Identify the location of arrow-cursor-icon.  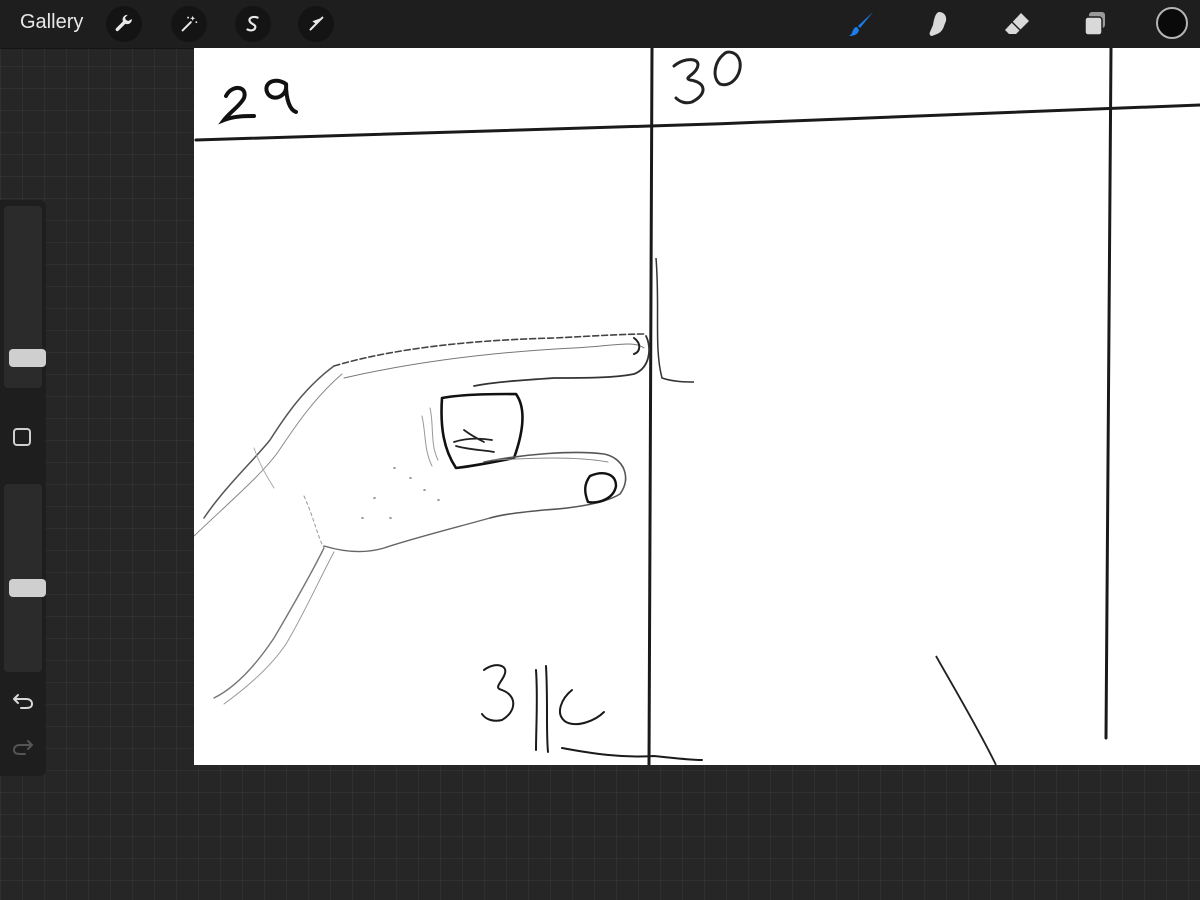
(316, 23).